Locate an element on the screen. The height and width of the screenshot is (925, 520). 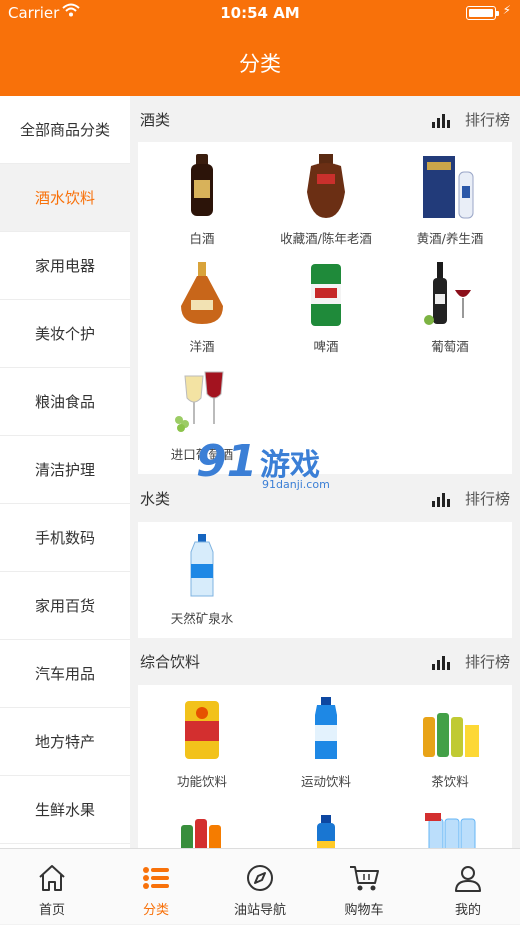
category-item: 功能饮料 is located at coordinates (202, 739).